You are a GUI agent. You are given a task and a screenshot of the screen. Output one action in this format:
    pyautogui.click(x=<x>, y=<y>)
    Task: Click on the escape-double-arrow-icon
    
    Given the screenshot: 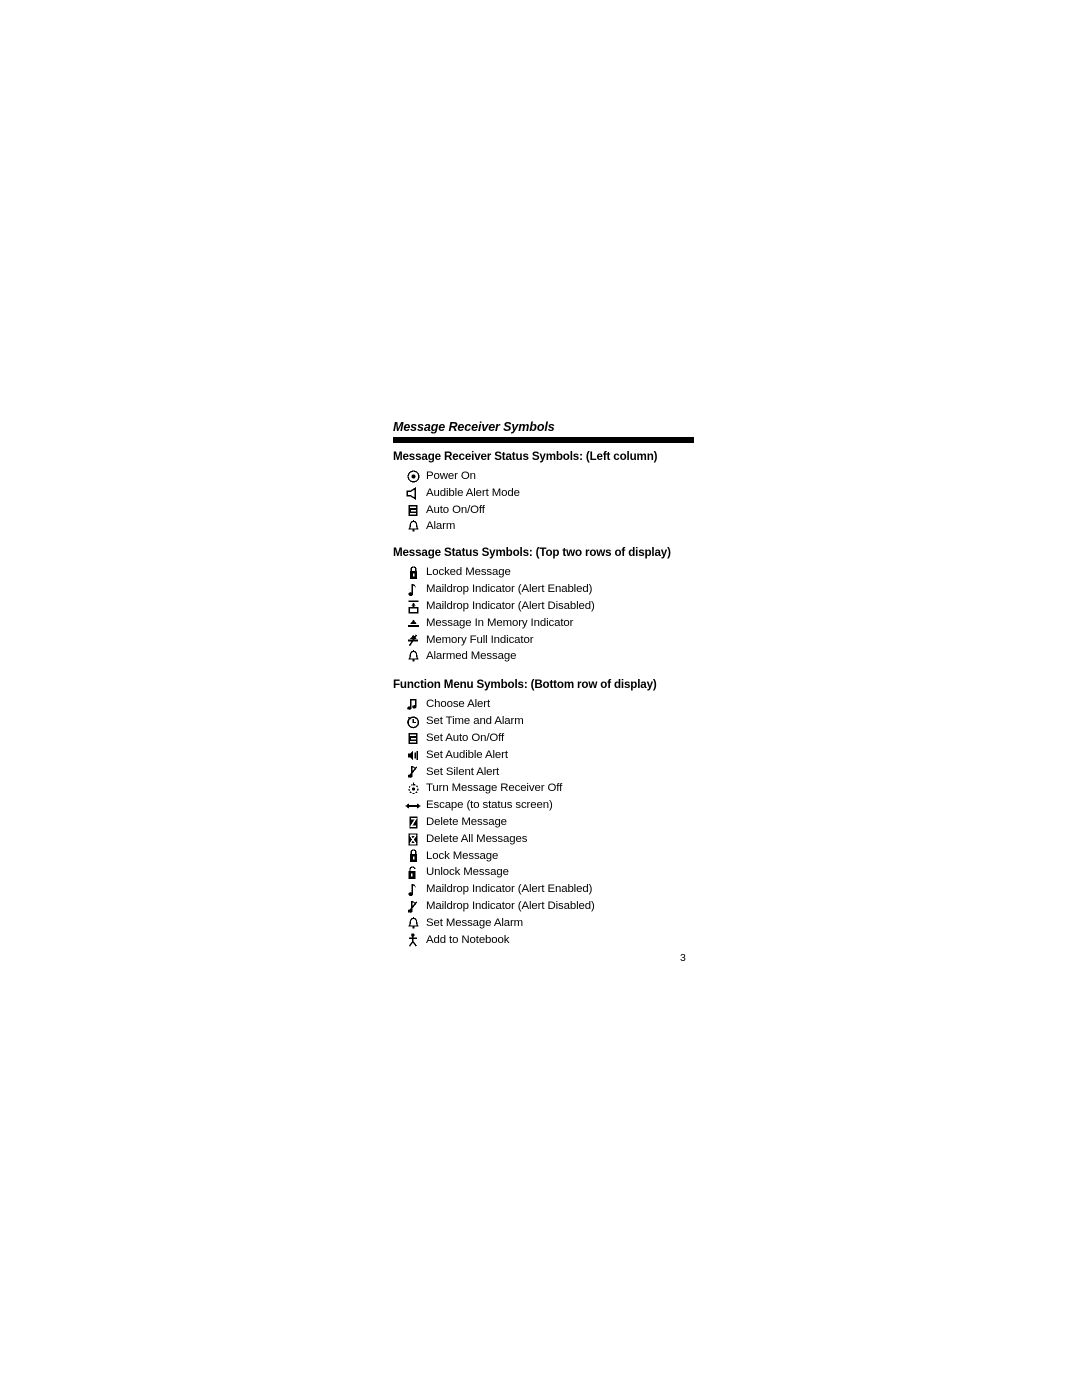 What is the action you would take?
    pyautogui.click(x=409, y=806)
    